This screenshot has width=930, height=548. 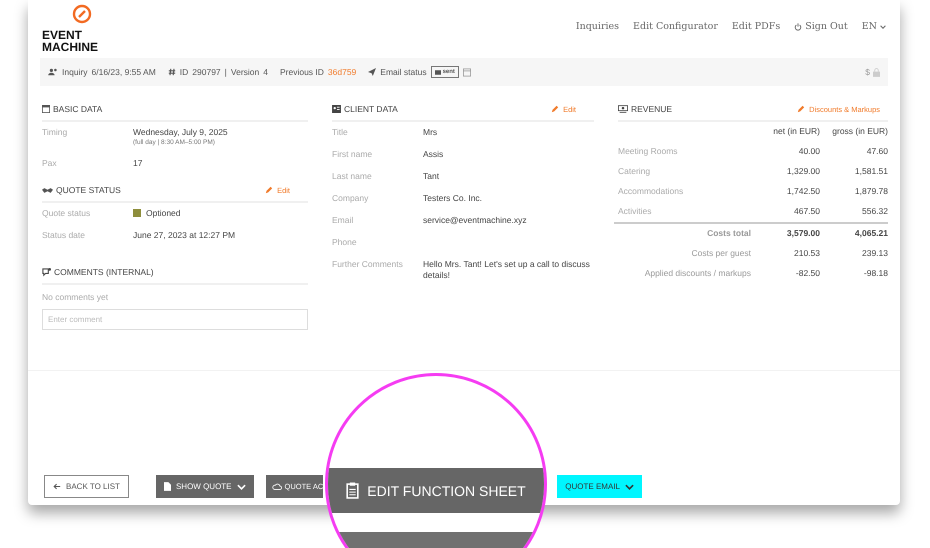 What do you see at coordinates (874, 26) in the screenshot?
I see `language-dropdown: EN` at bounding box center [874, 26].